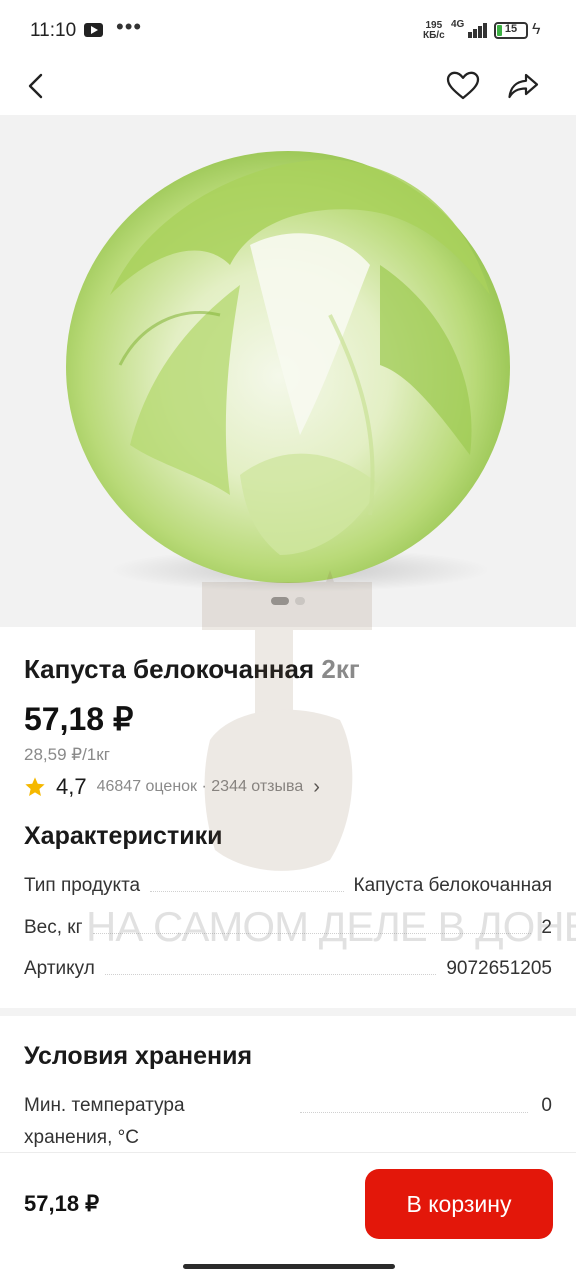 The height and width of the screenshot is (1280, 576). I want to click on unit-price: 28,59 ₽/1кг, so click(67, 754).